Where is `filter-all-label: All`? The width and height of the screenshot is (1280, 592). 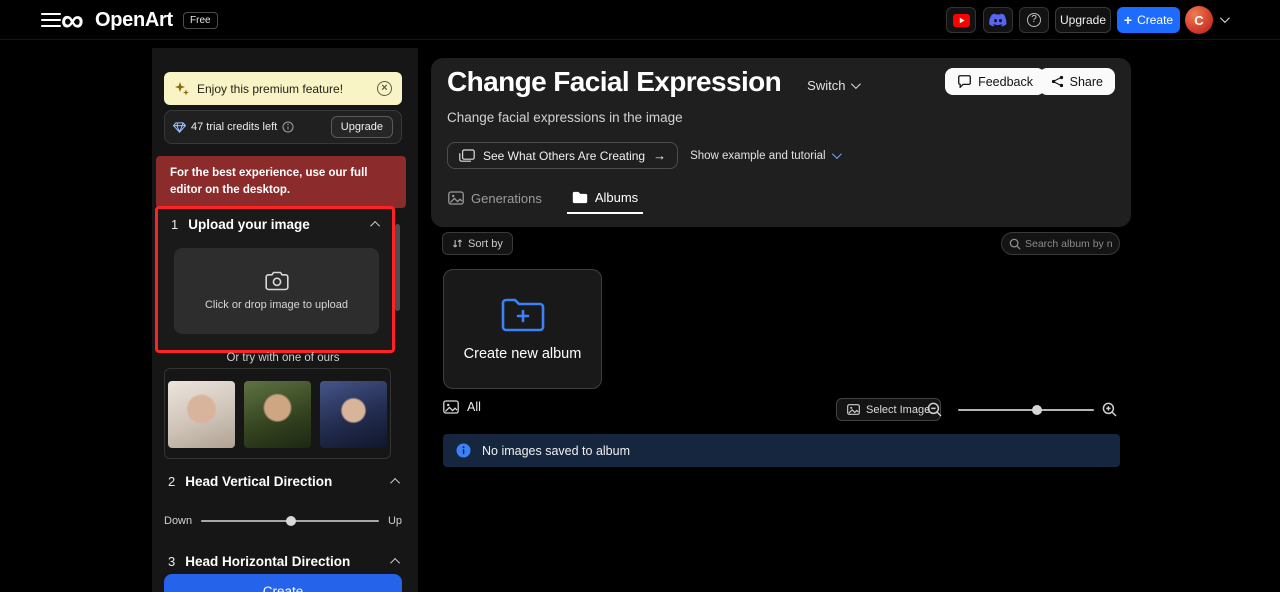 filter-all-label: All is located at coordinates (474, 407).